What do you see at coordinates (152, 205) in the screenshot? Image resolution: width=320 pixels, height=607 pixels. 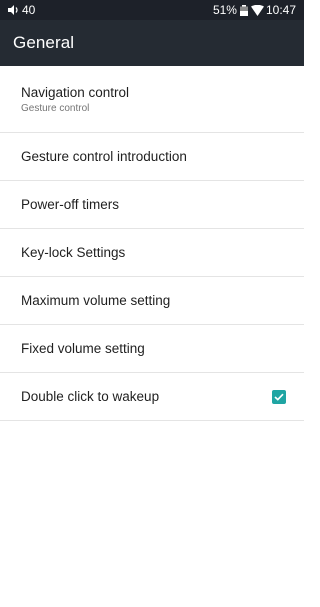 I see `setting-power-off-timers: Power-off timers` at bounding box center [152, 205].